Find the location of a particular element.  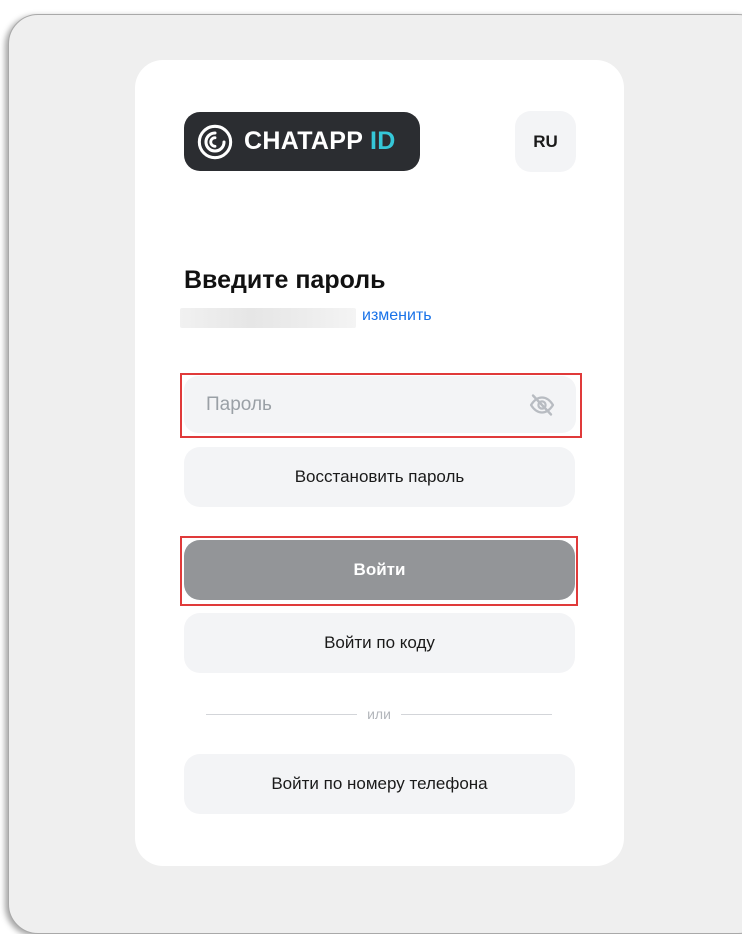

chatapp-id-logo: CHATAPP ID is located at coordinates (302, 141).